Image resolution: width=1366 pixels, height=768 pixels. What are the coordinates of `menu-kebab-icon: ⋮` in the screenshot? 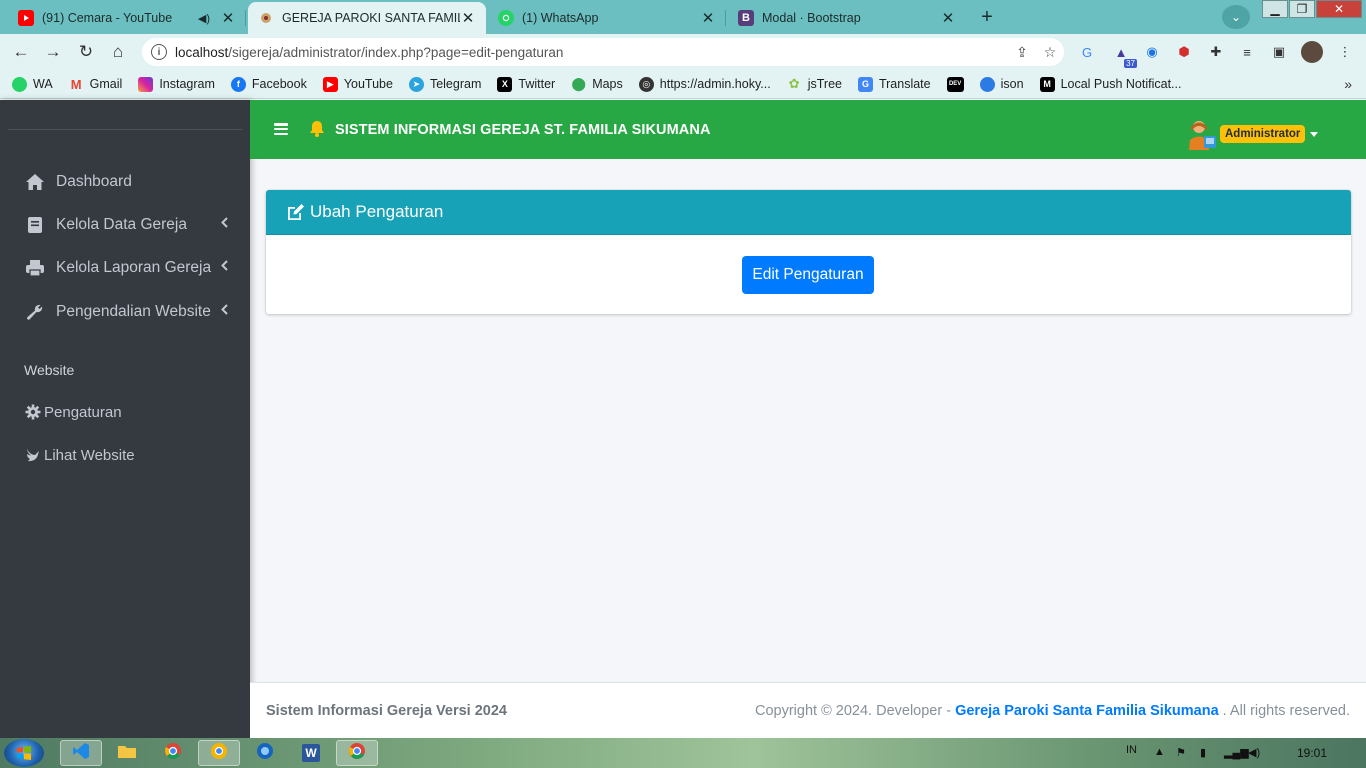 It's located at (1345, 52).